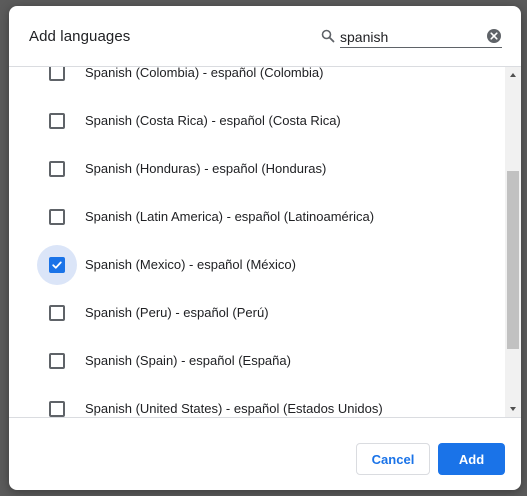  I want to click on scrollbar-thumb, so click(513, 260).